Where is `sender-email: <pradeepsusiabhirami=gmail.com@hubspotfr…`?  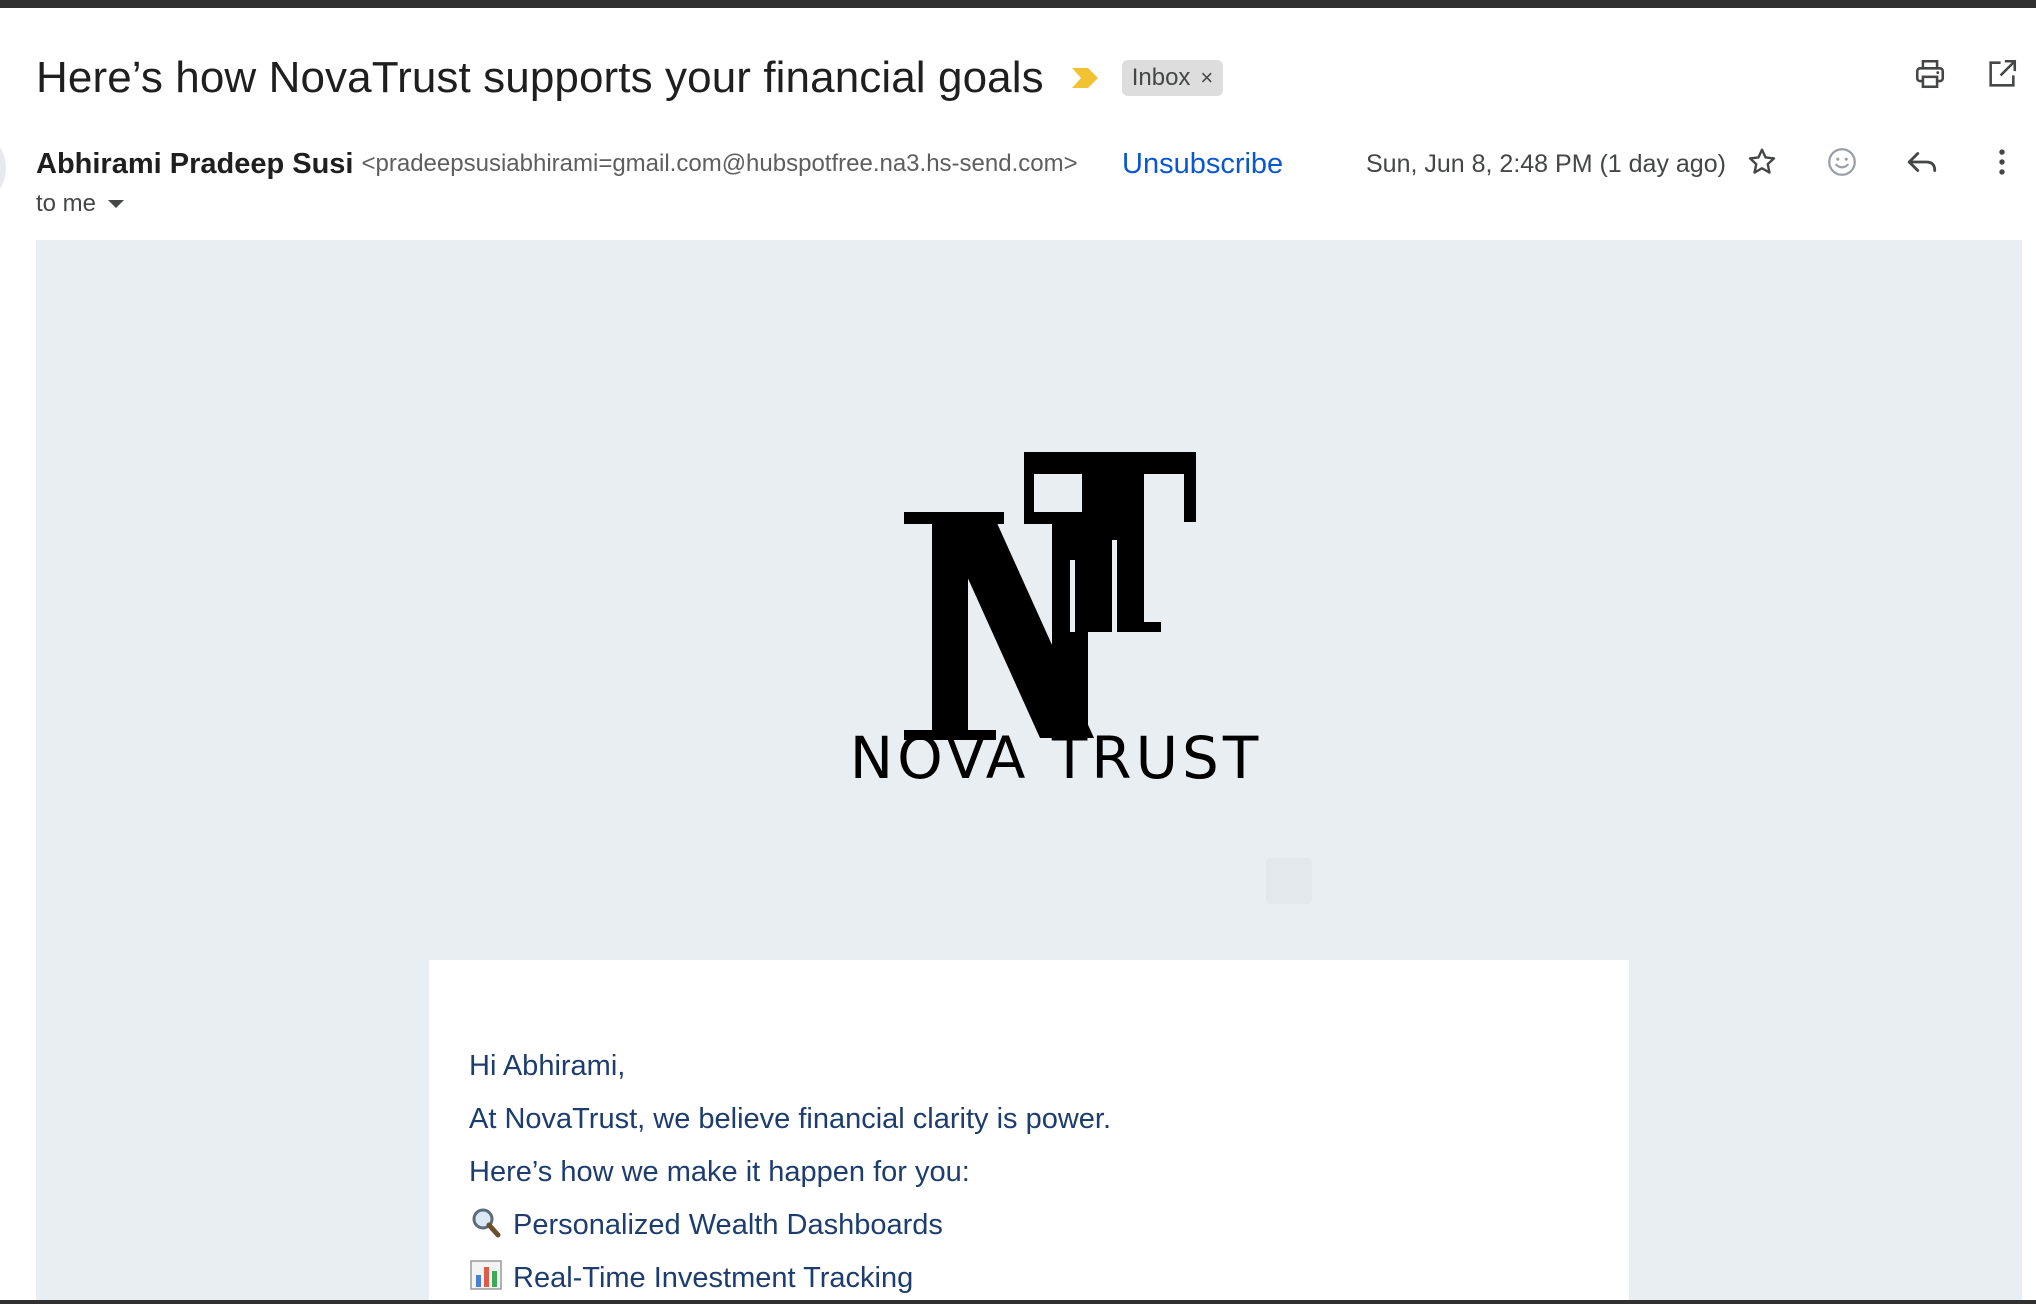 sender-email: <pradeepsusiabhirami=gmail.com@hubspotfr… is located at coordinates (719, 163).